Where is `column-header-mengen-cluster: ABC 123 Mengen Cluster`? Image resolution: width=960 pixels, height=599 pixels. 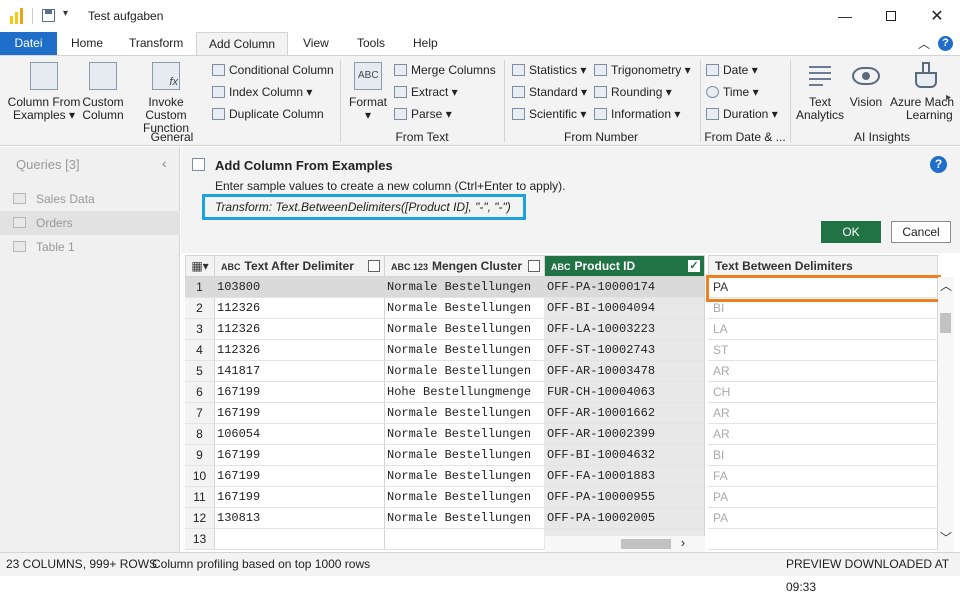 column-header-mengen-cluster: ABC 123 Mengen Cluster is located at coordinates (464, 266).